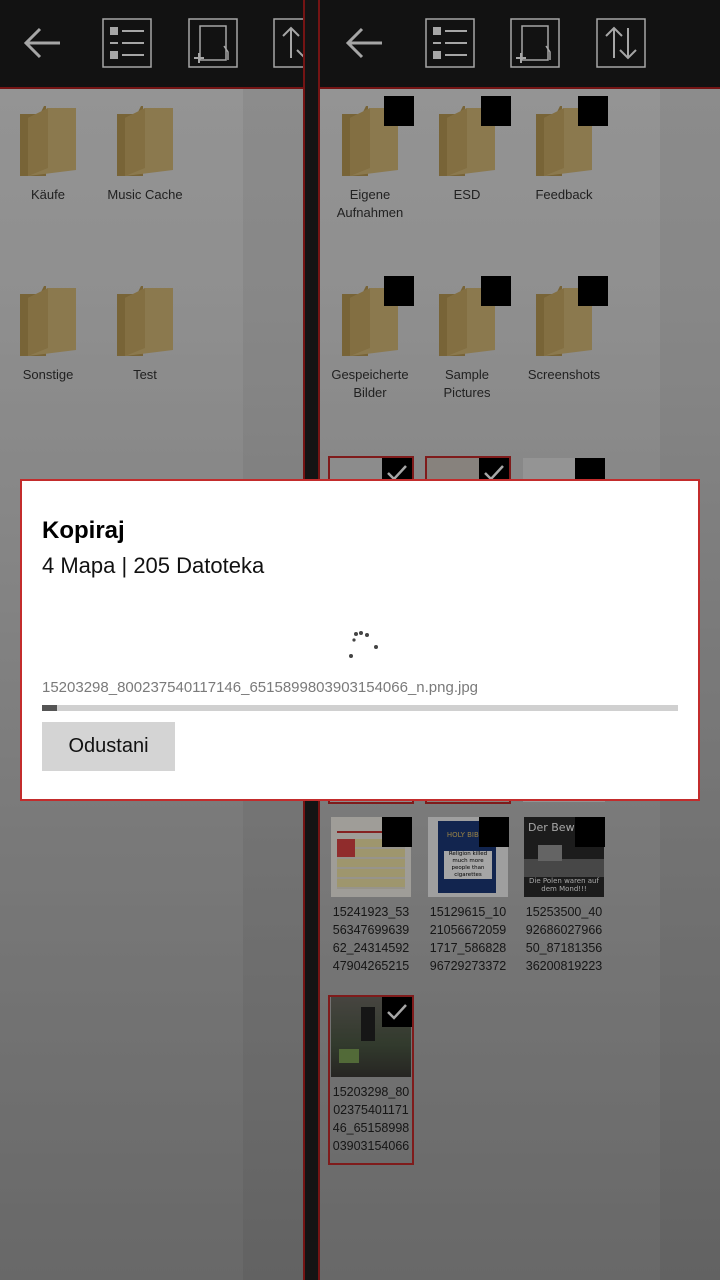 The width and height of the screenshot is (720, 1280). Describe the element at coordinates (108, 746) in the screenshot. I see `cancel-button: Odustani` at that location.